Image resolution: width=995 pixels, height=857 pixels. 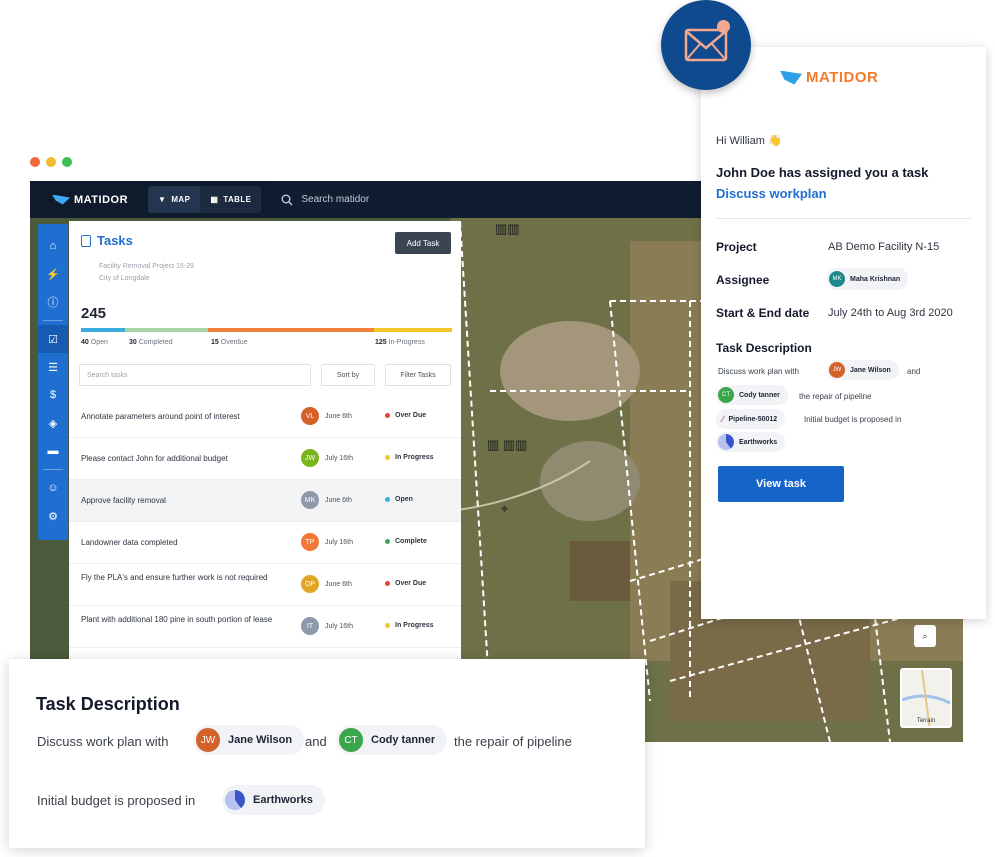 What do you see at coordinates (53, 246) in the screenshot?
I see `nav-home-icon: ⌂` at bounding box center [53, 246].